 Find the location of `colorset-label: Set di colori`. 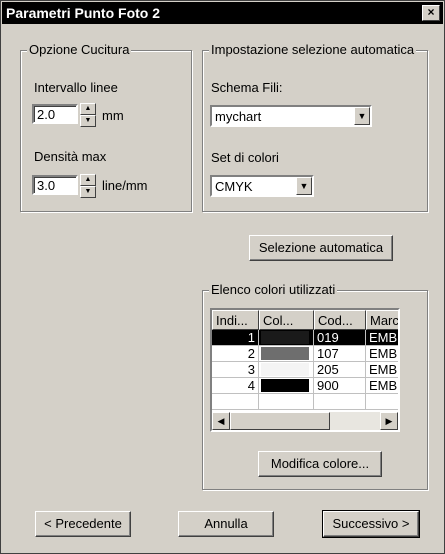

colorset-label: Set di colori is located at coordinates (245, 157).